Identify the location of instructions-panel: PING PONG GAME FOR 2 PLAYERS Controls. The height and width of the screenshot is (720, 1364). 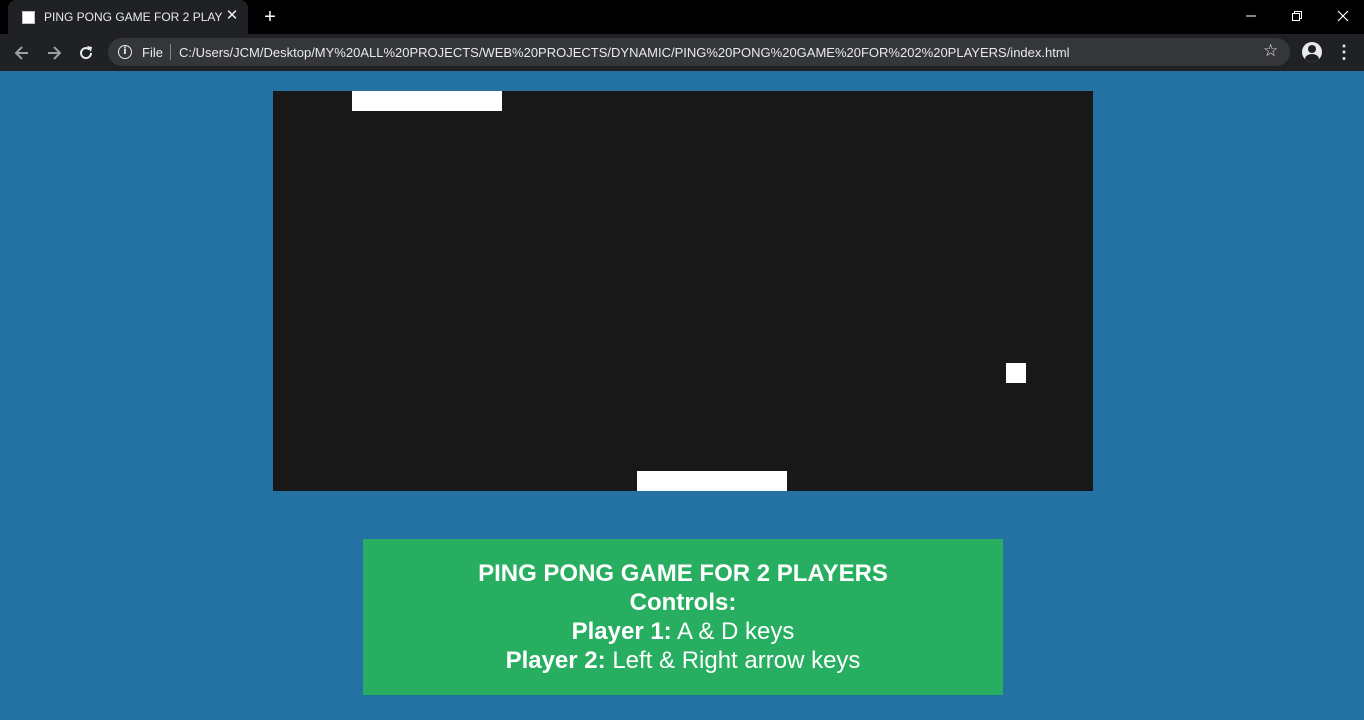
(683, 617).